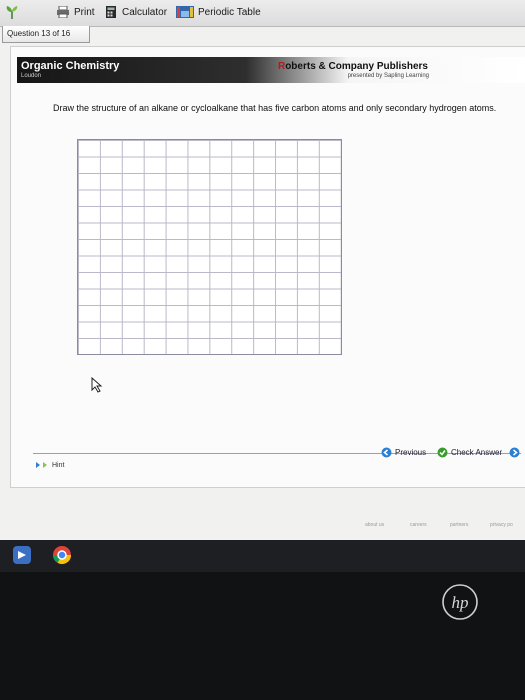 Image resolution: width=525 pixels, height=700 pixels. I want to click on publisher-name-rest: oberts & Company Publishers, so click(356, 66).